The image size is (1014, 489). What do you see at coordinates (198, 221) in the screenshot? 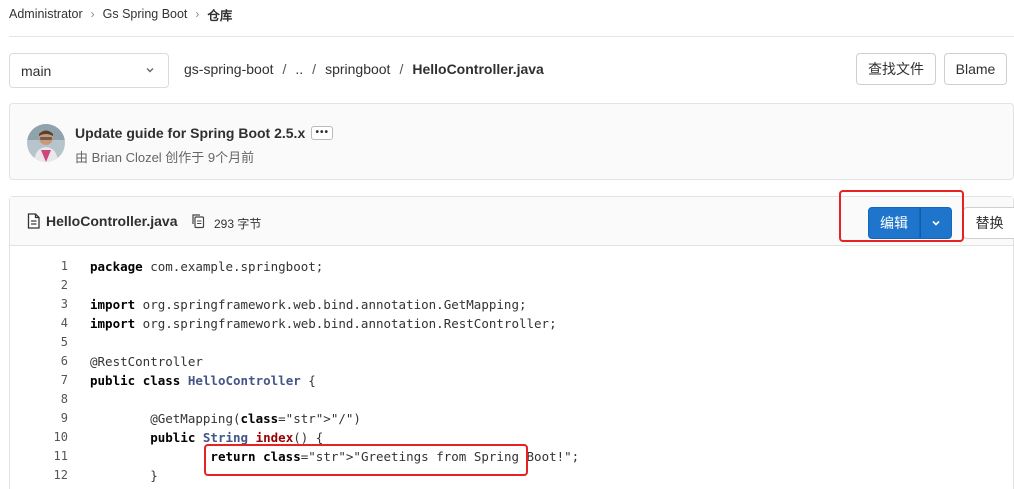
I see `copy-icon` at bounding box center [198, 221].